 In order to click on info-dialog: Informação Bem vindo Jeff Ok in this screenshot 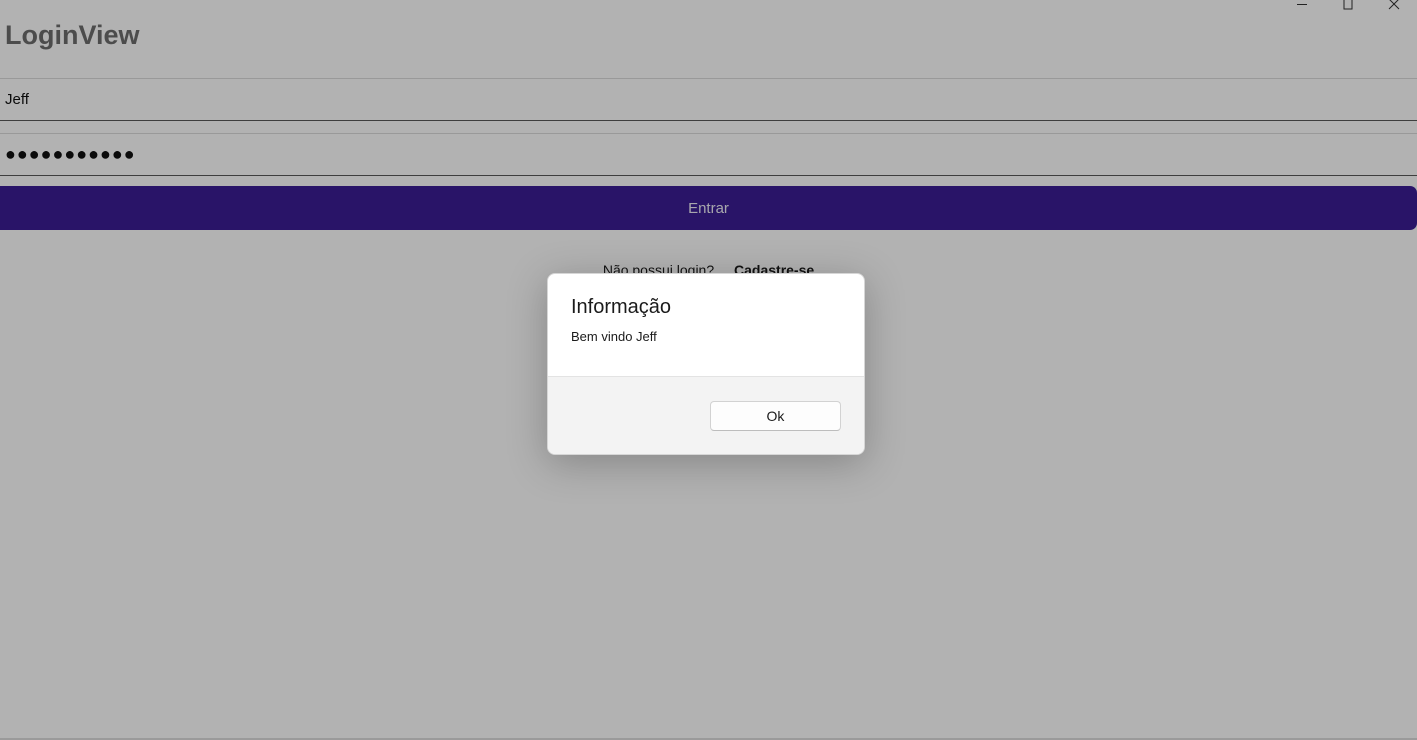, I will do `click(706, 364)`.